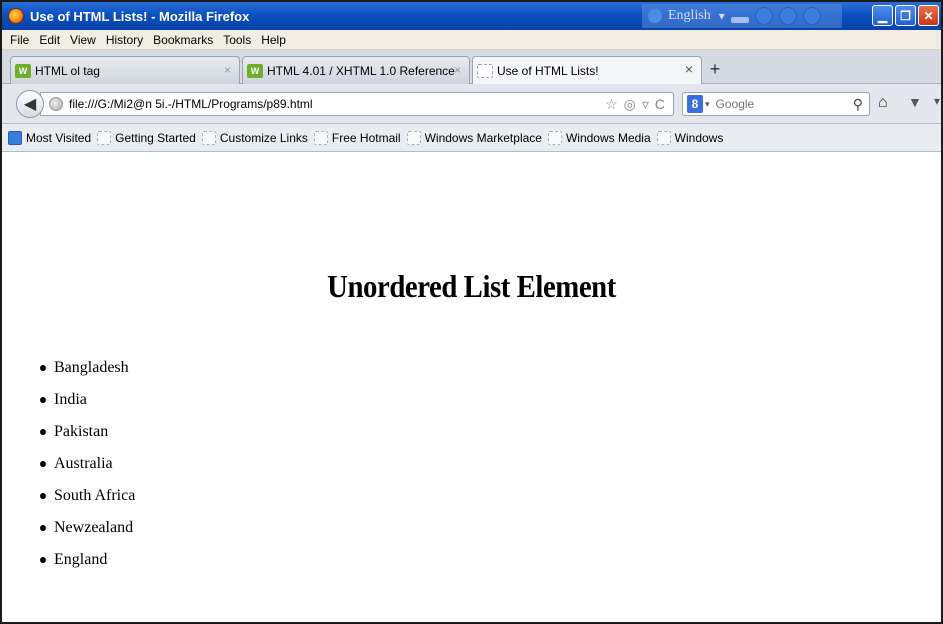 The height and width of the screenshot is (624, 943). I want to click on window-controls: ▁ ❐ ✕, so click(905, 15).